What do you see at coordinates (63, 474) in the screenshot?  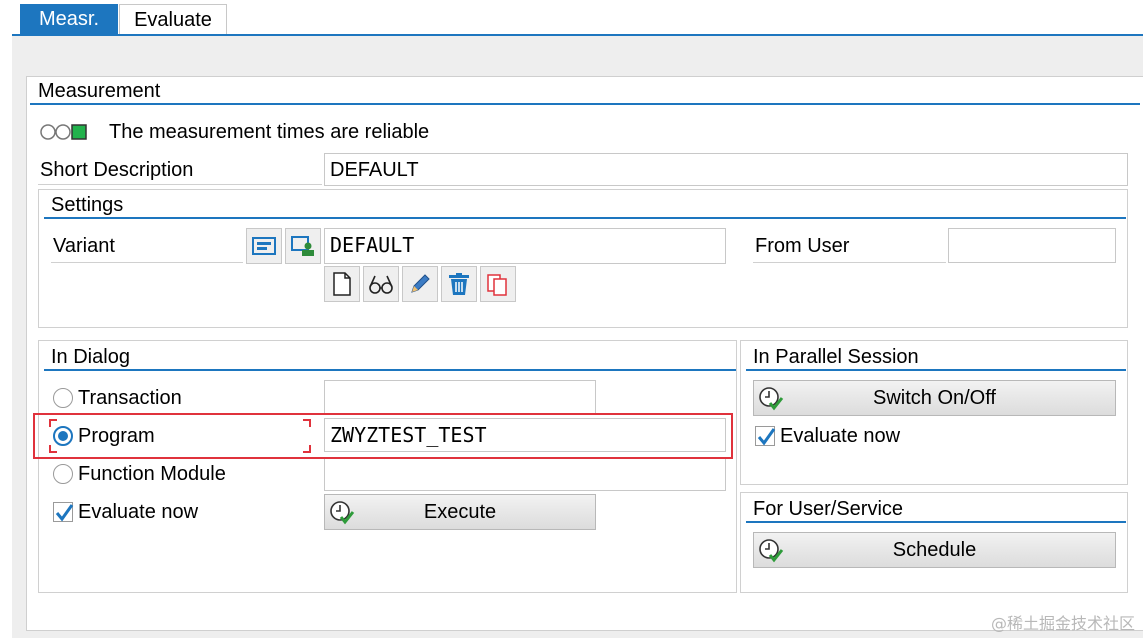 I see `function-module-radio` at bounding box center [63, 474].